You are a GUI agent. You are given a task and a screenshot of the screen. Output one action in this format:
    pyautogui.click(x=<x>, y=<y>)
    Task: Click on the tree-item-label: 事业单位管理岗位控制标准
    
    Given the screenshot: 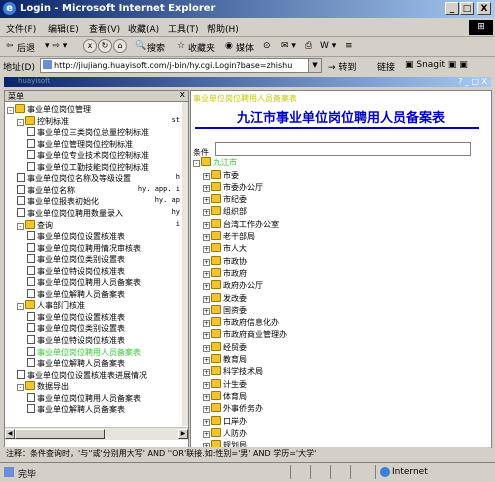 What is the action you would take?
    pyautogui.click(x=85, y=144)
    